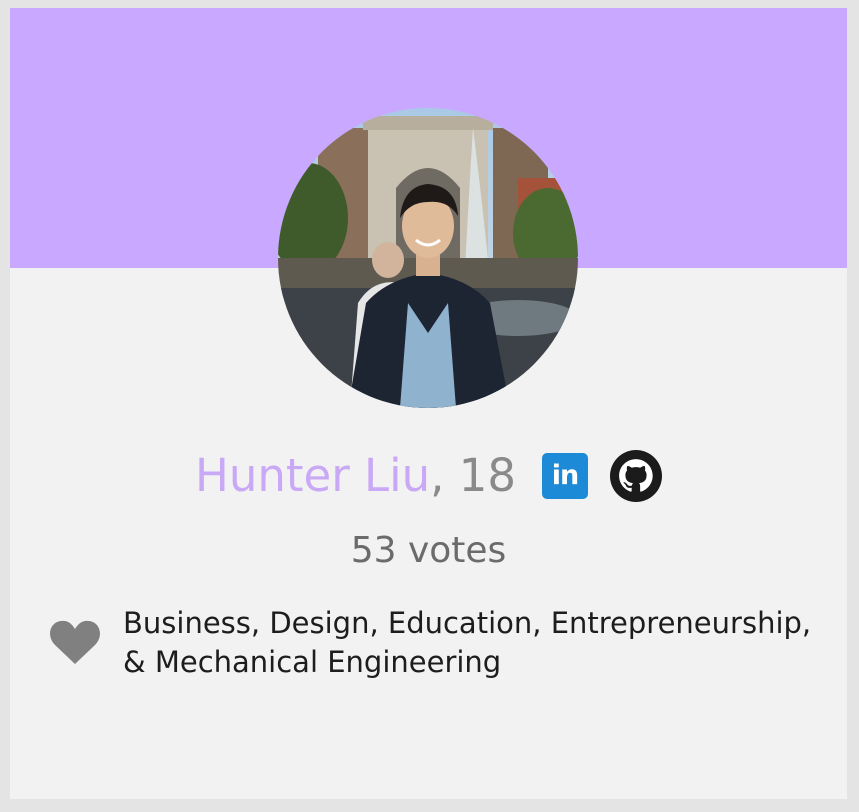 The height and width of the screenshot is (812, 859). Describe the element at coordinates (473, 475) in the screenshot. I see `profile-age: , 18` at that location.